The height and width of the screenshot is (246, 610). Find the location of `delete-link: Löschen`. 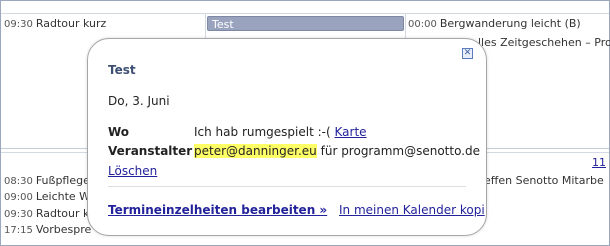

delete-link: Löschen is located at coordinates (132, 171).